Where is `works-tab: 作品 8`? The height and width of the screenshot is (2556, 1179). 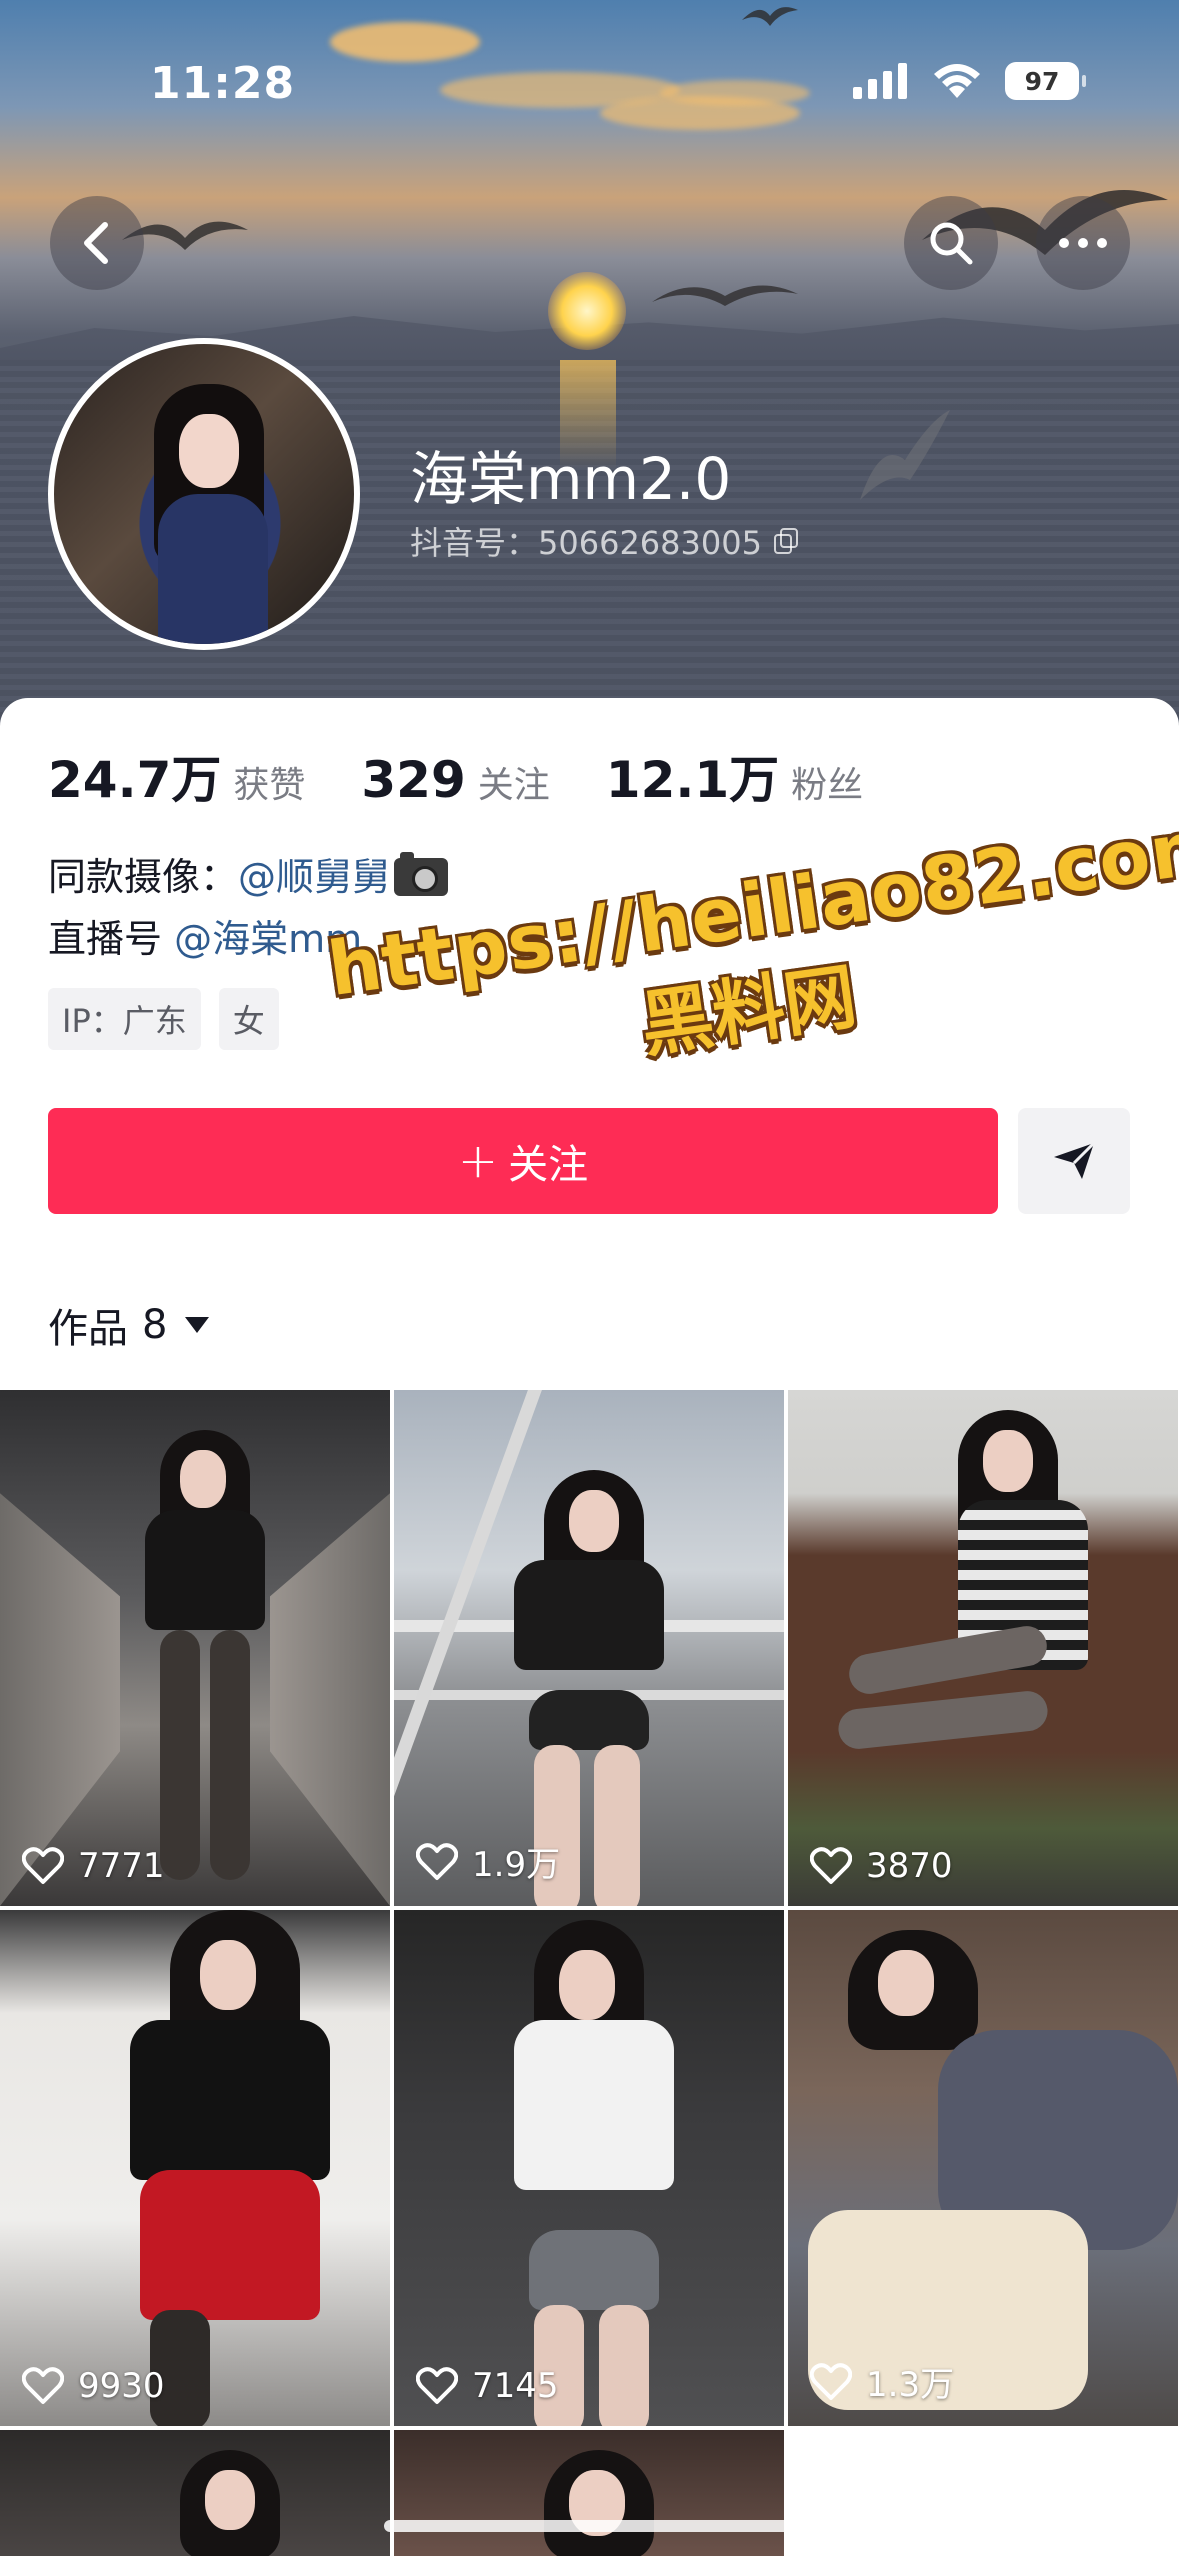
works-tab: 作品 8 is located at coordinates (129, 1325).